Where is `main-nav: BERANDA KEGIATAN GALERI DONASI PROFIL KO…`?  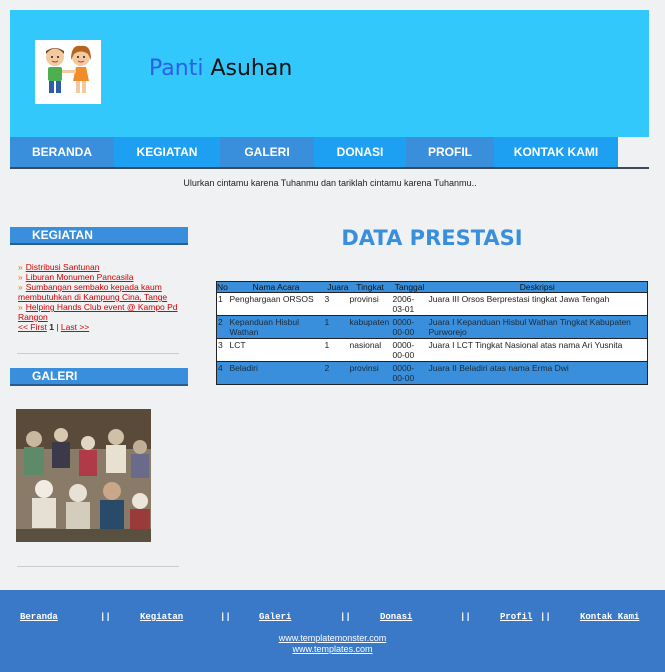
main-nav: BERANDA KEGIATAN GALERI DONASI PROFIL KO… is located at coordinates (329, 153).